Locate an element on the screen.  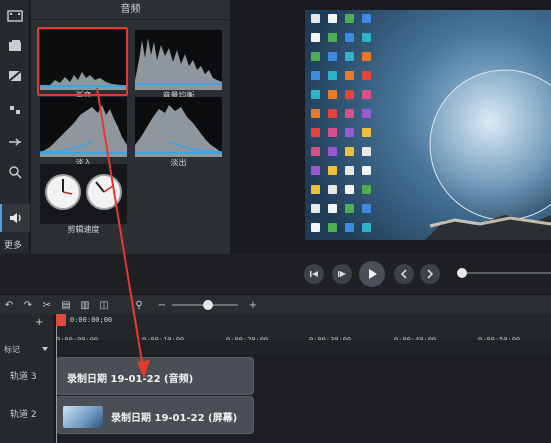
volume-leveling-waveform-icon is located at coordinates (178, 60).